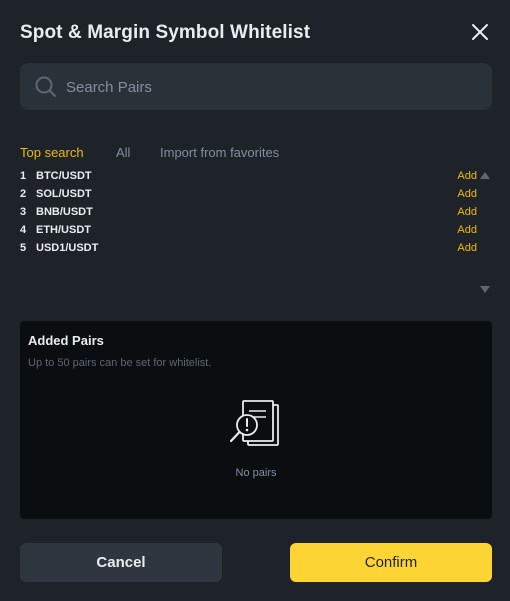 The width and height of the screenshot is (510, 601). Describe the element at coordinates (64, 176) in the screenshot. I see `pair-symbol: BTC/USDT` at that location.